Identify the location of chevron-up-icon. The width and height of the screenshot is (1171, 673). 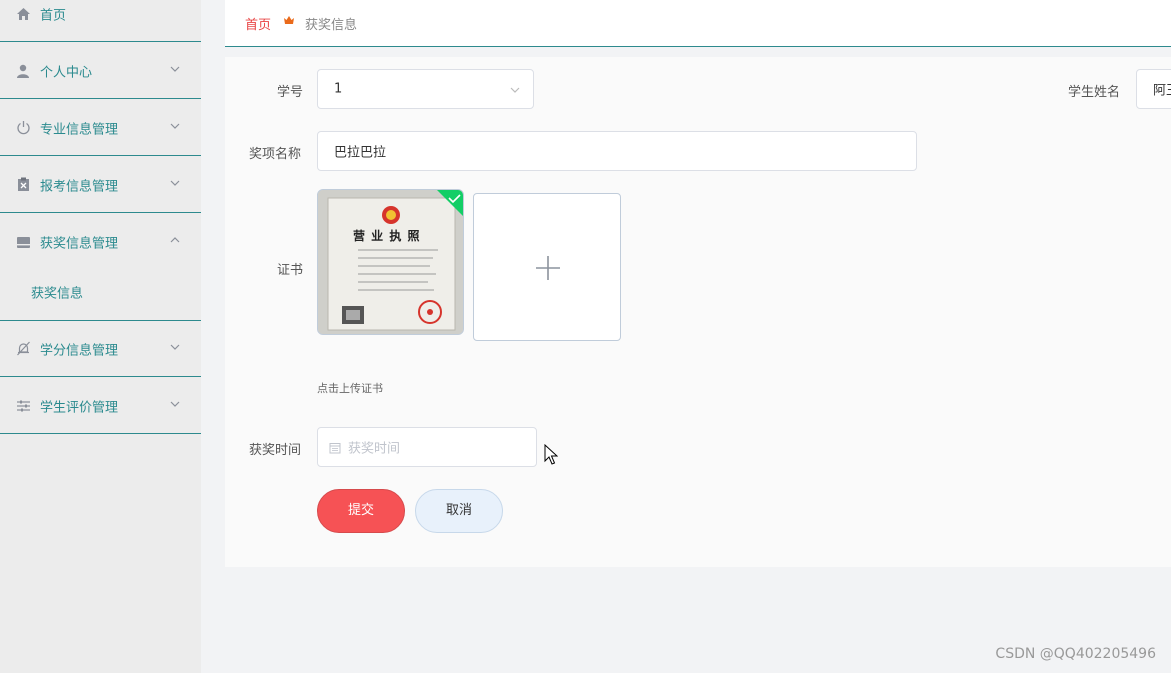
(175, 240).